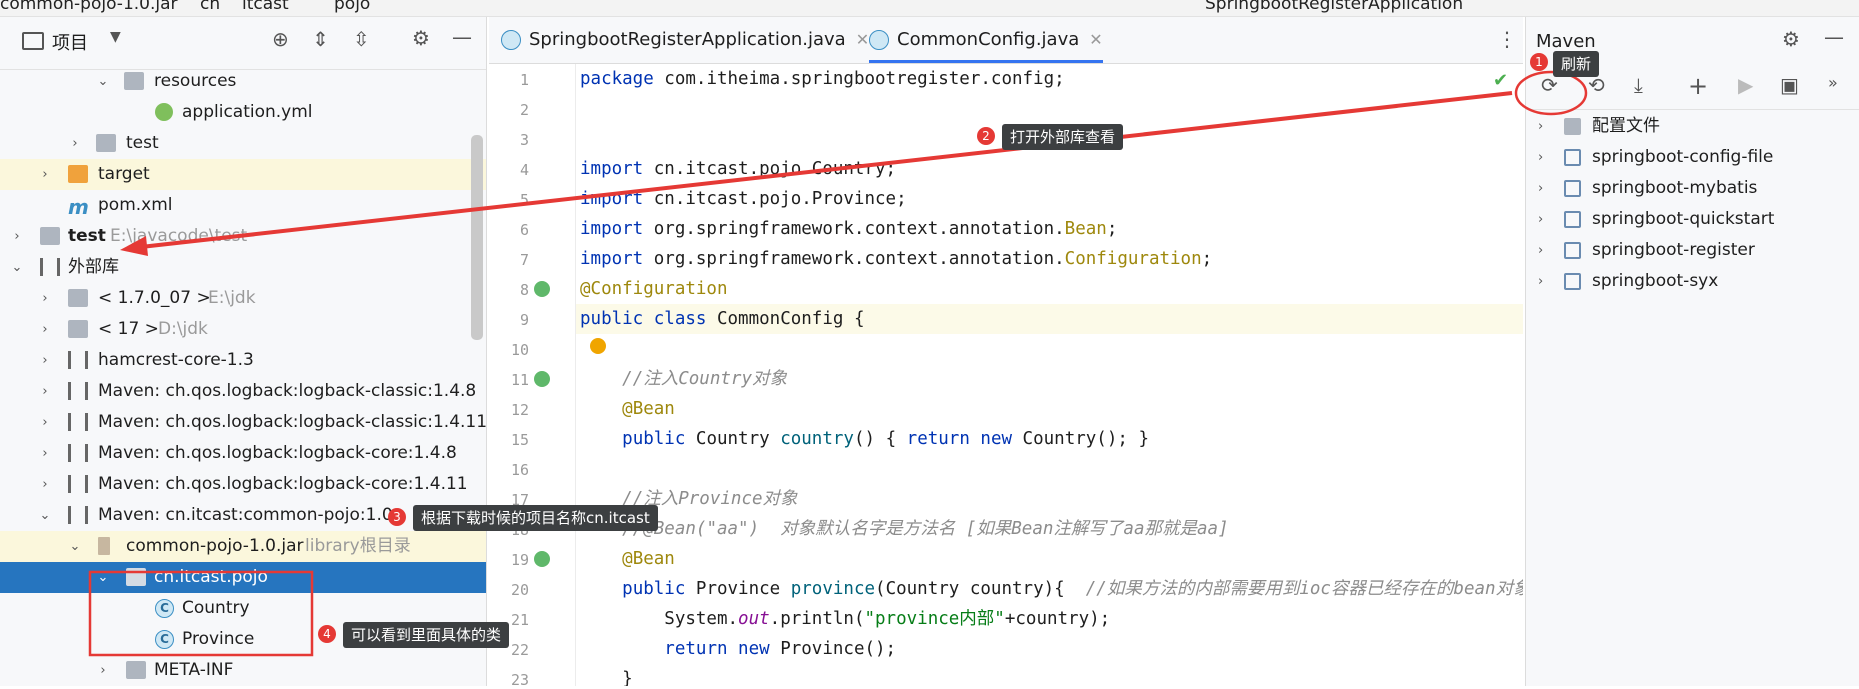 The height and width of the screenshot is (689, 1859). Describe the element at coordinates (327, 634) in the screenshot. I see `annotation-badge-4: 4` at that location.